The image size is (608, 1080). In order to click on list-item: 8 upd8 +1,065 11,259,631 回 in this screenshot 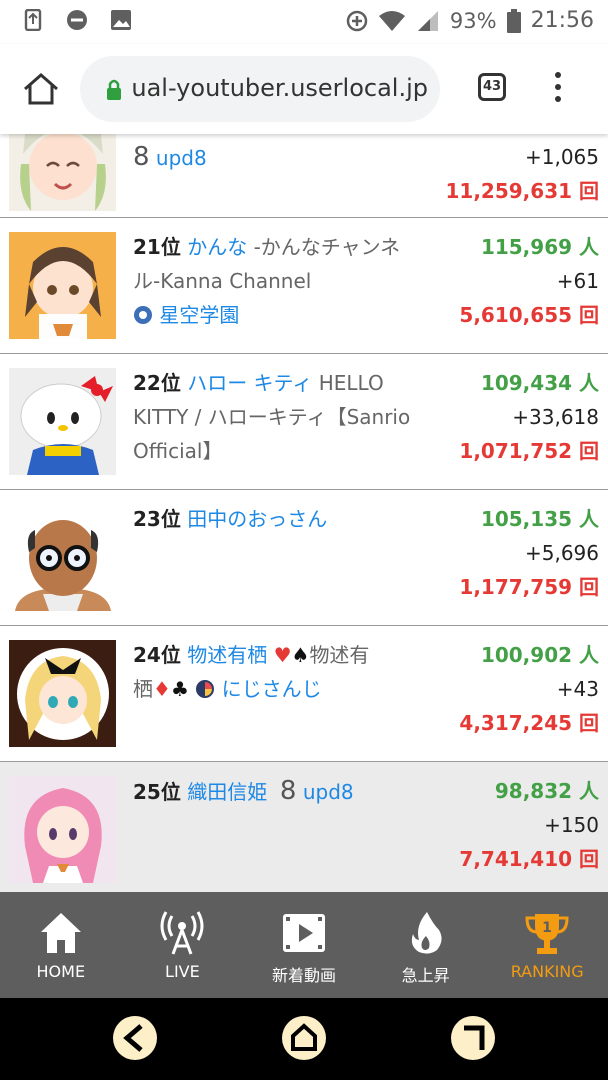, I will do `click(304, 176)`.